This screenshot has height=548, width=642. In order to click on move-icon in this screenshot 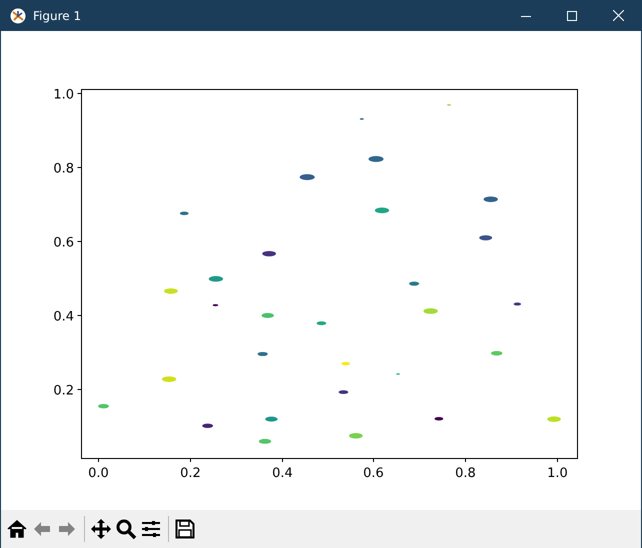, I will do `click(101, 529)`.